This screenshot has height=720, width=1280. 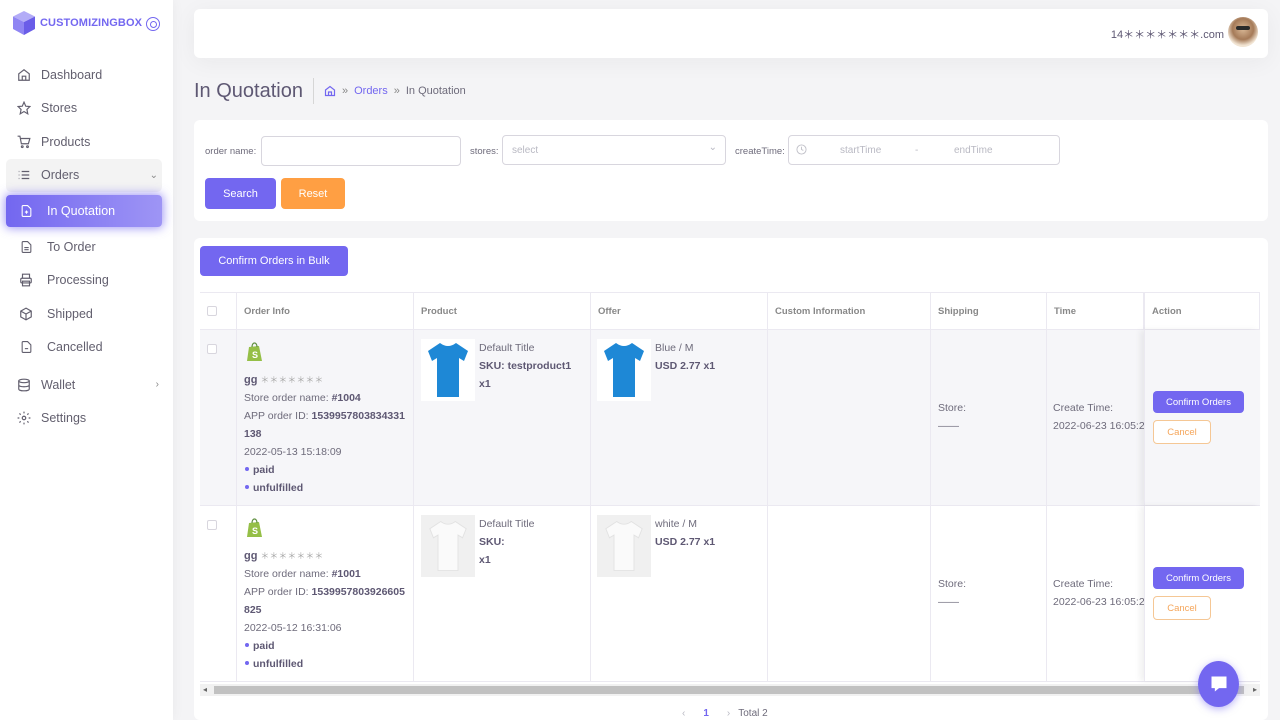 I want to click on action-cell: Confirm Orders Cancel, so click(x=1202, y=593).